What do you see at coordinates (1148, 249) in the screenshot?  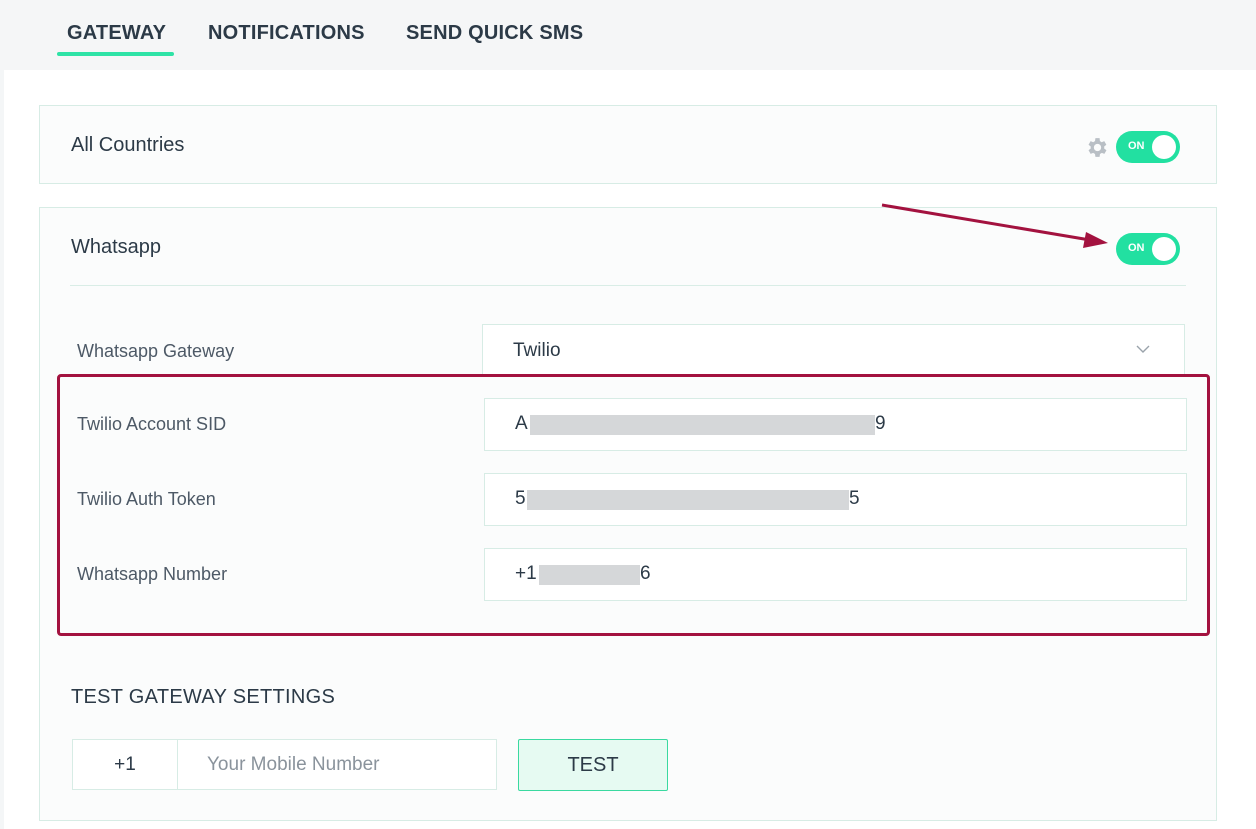 I see `whatsapp-toggle: ON` at bounding box center [1148, 249].